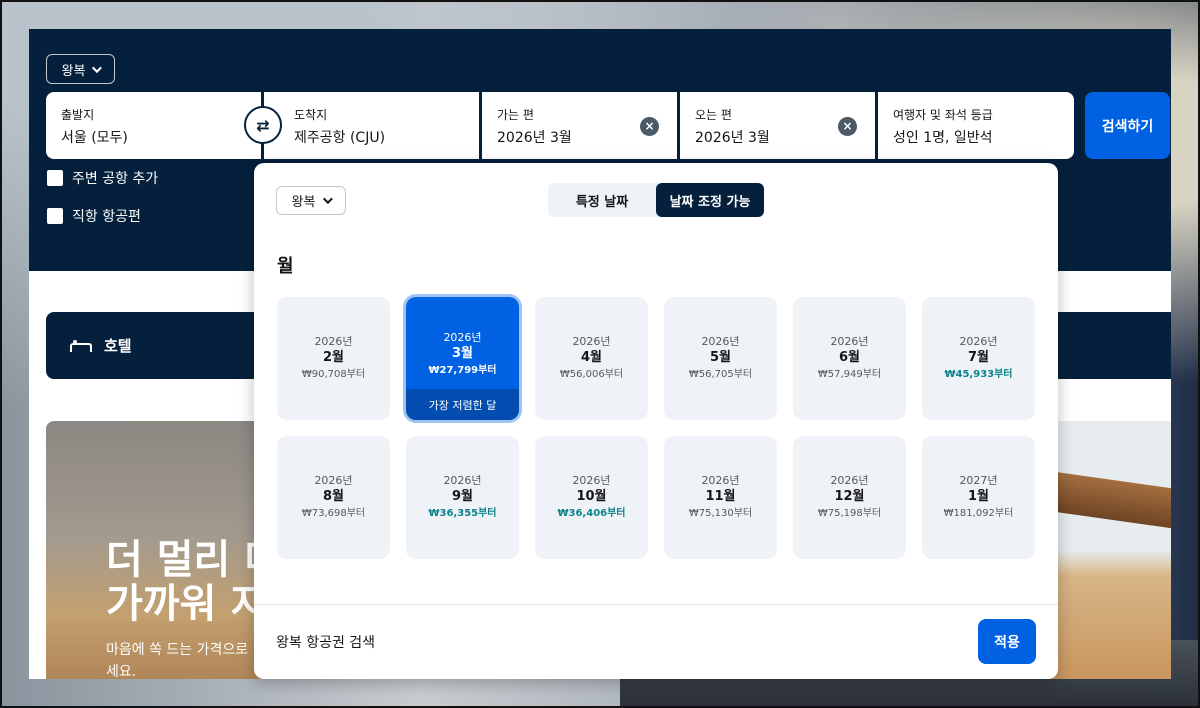 The width and height of the screenshot is (1200, 708). I want to click on month-name: 5월, so click(720, 357).